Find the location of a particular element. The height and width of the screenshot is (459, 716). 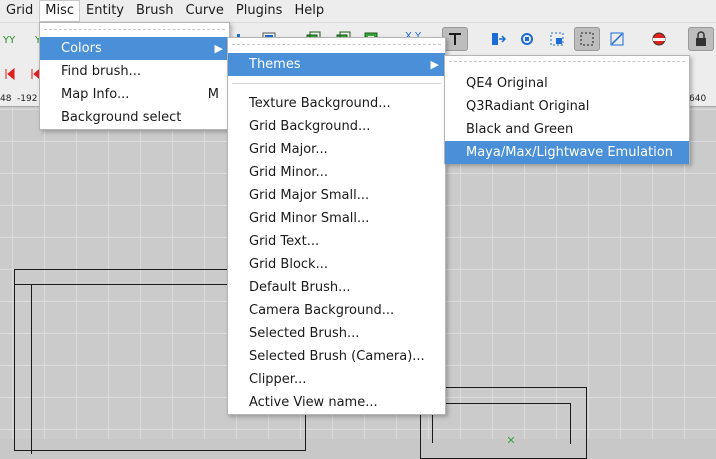

shortcut-label: M is located at coordinates (213, 94).